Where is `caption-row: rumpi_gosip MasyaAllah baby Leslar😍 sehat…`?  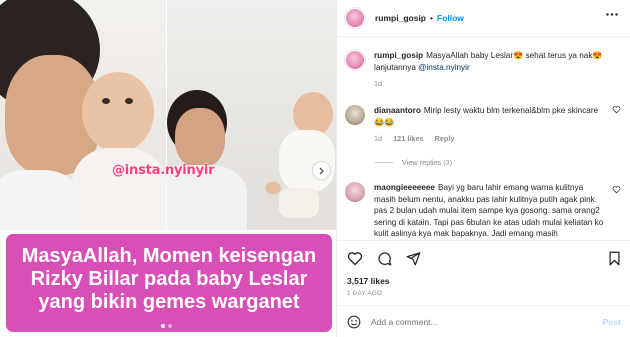 caption-row: rumpi_gosip MasyaAllah baby Leslar😍 sehat… is located at coordinates (484, 70).